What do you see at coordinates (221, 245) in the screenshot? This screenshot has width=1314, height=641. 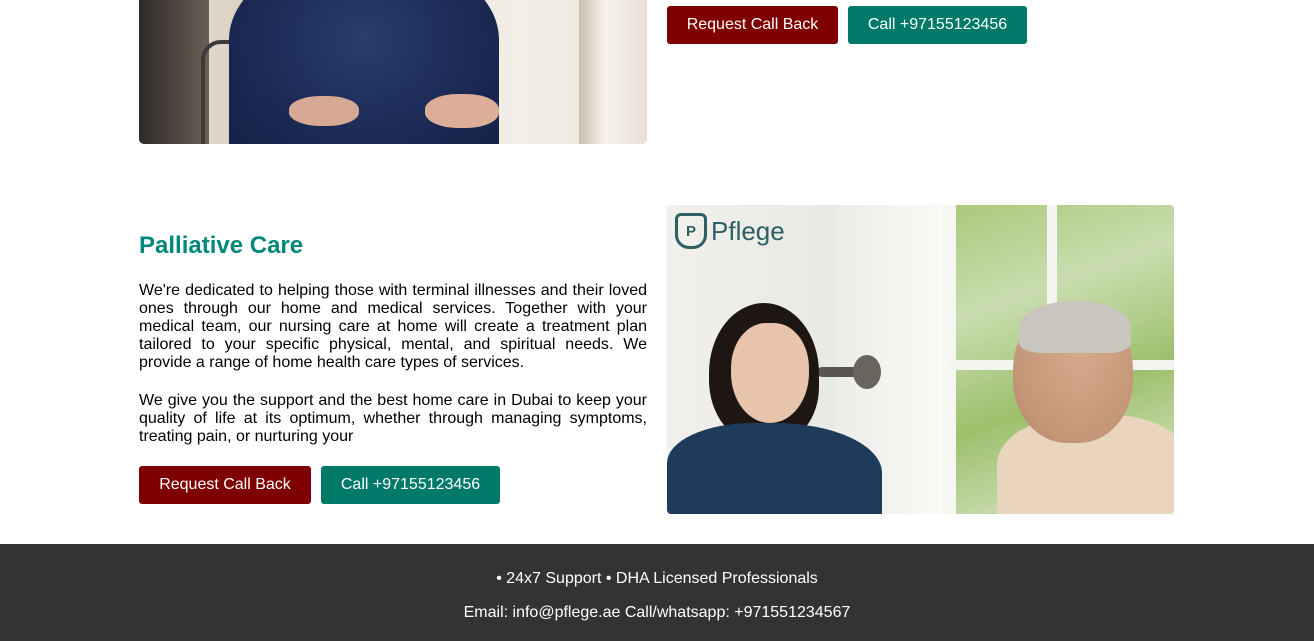 I see `section-title: Palliative Care` at bounding box center [221, 245].